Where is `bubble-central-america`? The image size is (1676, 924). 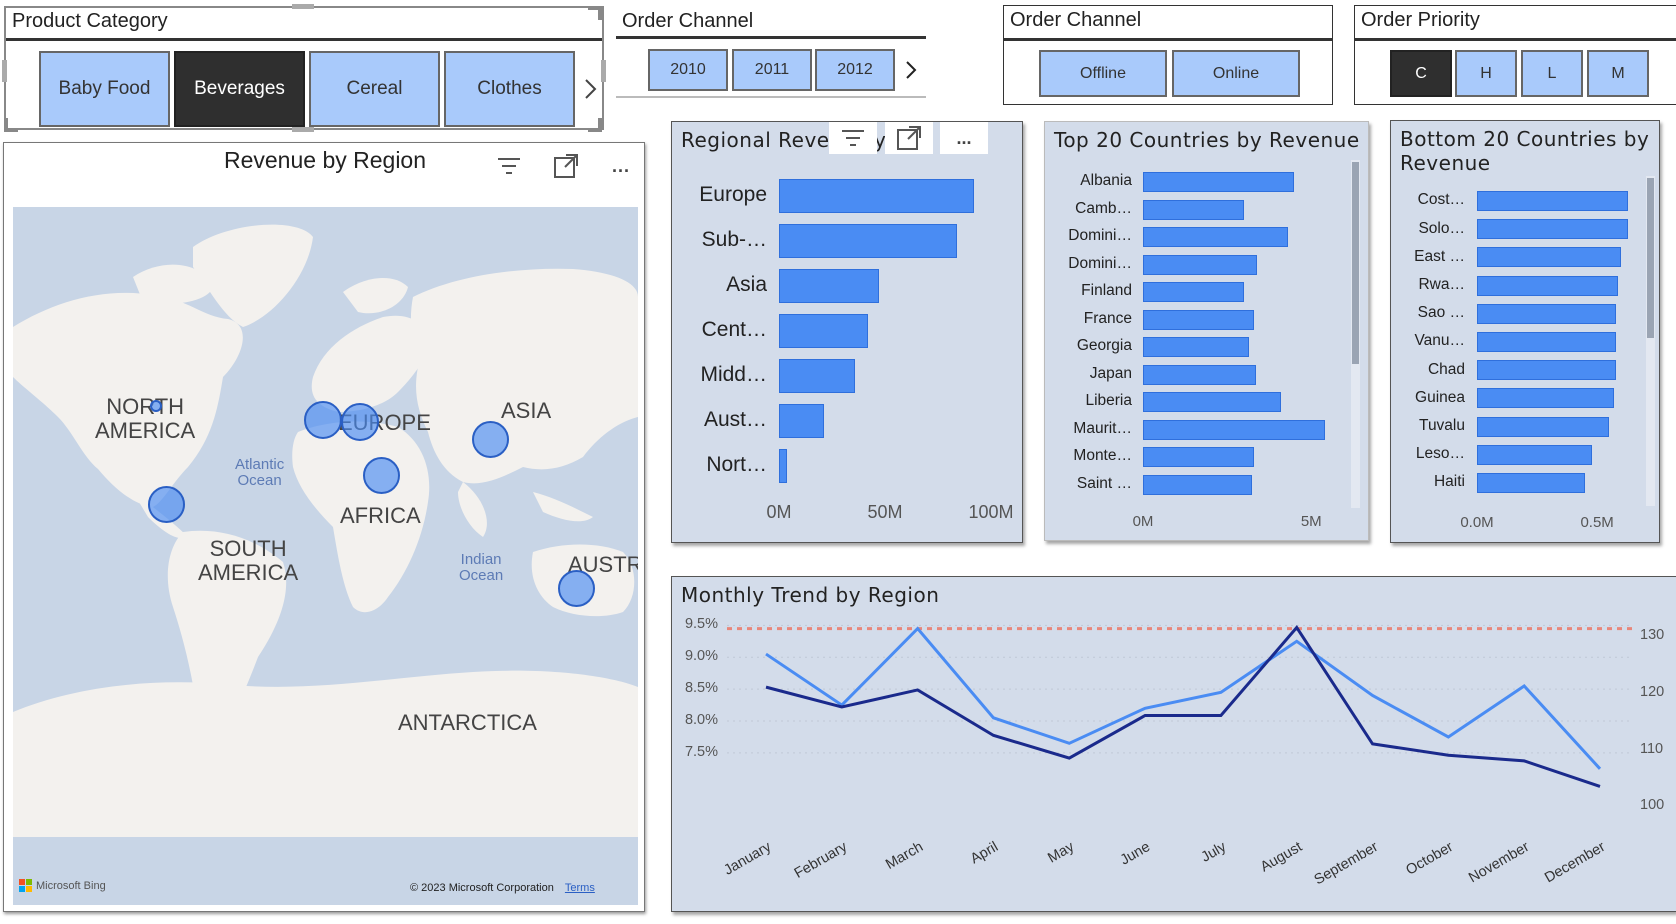 bubble-central-america is located at coordinates (166, 504).